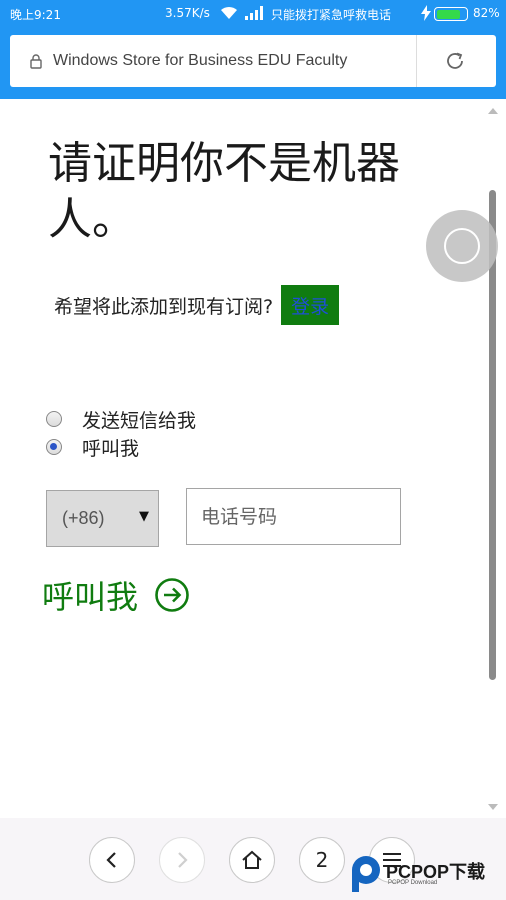  I want to click on pcpop-watermark: PCPOP下载 PCPOP Download, so click(428, 875).